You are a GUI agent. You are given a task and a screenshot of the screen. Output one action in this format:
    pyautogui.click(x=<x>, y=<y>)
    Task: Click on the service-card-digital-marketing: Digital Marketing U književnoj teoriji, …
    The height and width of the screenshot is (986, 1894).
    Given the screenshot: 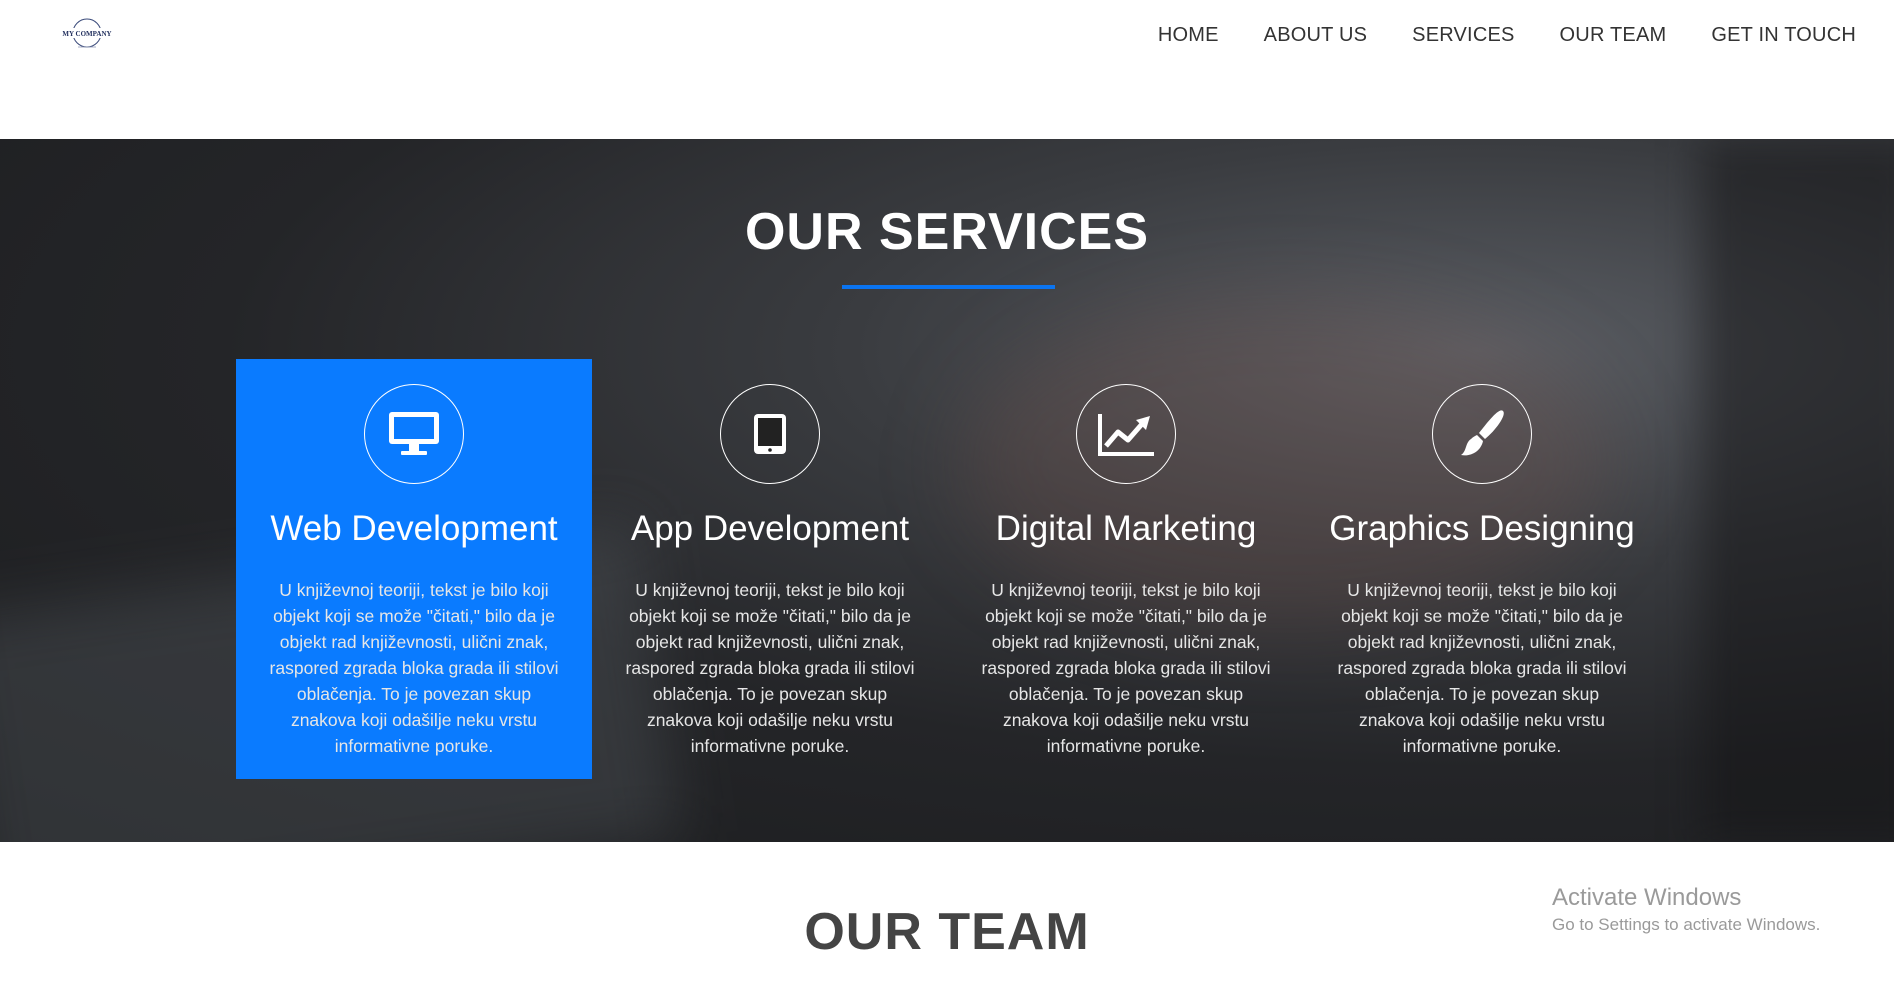 What is the action you would take?
    pyautogui.click(x=1126, y=569)
    